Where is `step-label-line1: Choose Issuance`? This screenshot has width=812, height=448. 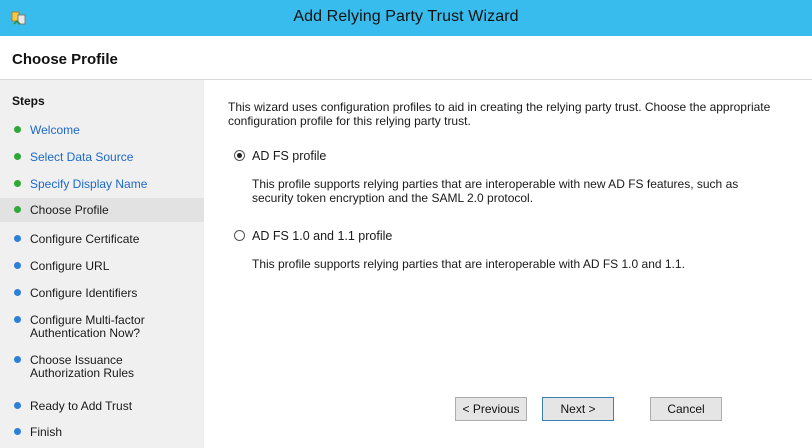 step-label-line1: Choose Issuance is located at coordinates (76, 360).